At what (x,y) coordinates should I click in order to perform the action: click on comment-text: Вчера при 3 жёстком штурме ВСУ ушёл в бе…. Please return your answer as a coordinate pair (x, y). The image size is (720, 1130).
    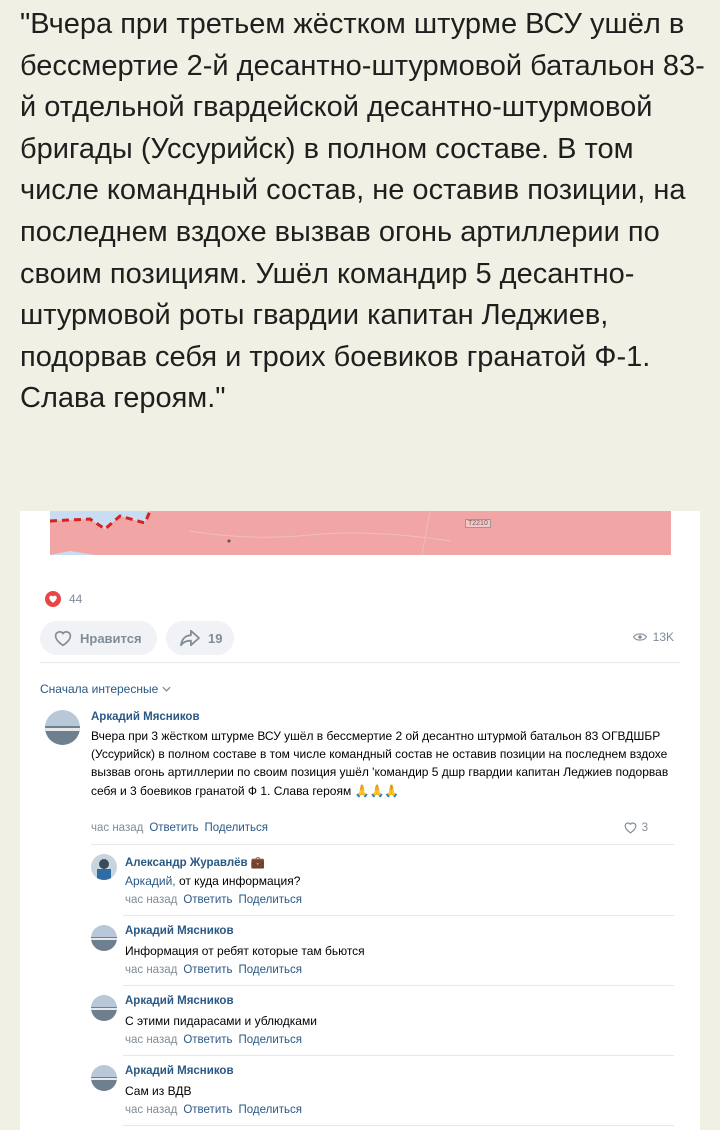
    Looking at the image, I should click on (380, 763).